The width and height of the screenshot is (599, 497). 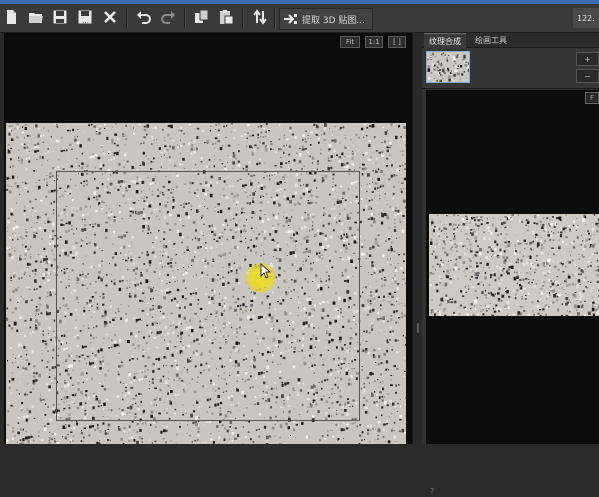 I want to click on swap-icon, so click(x=260, y=17).